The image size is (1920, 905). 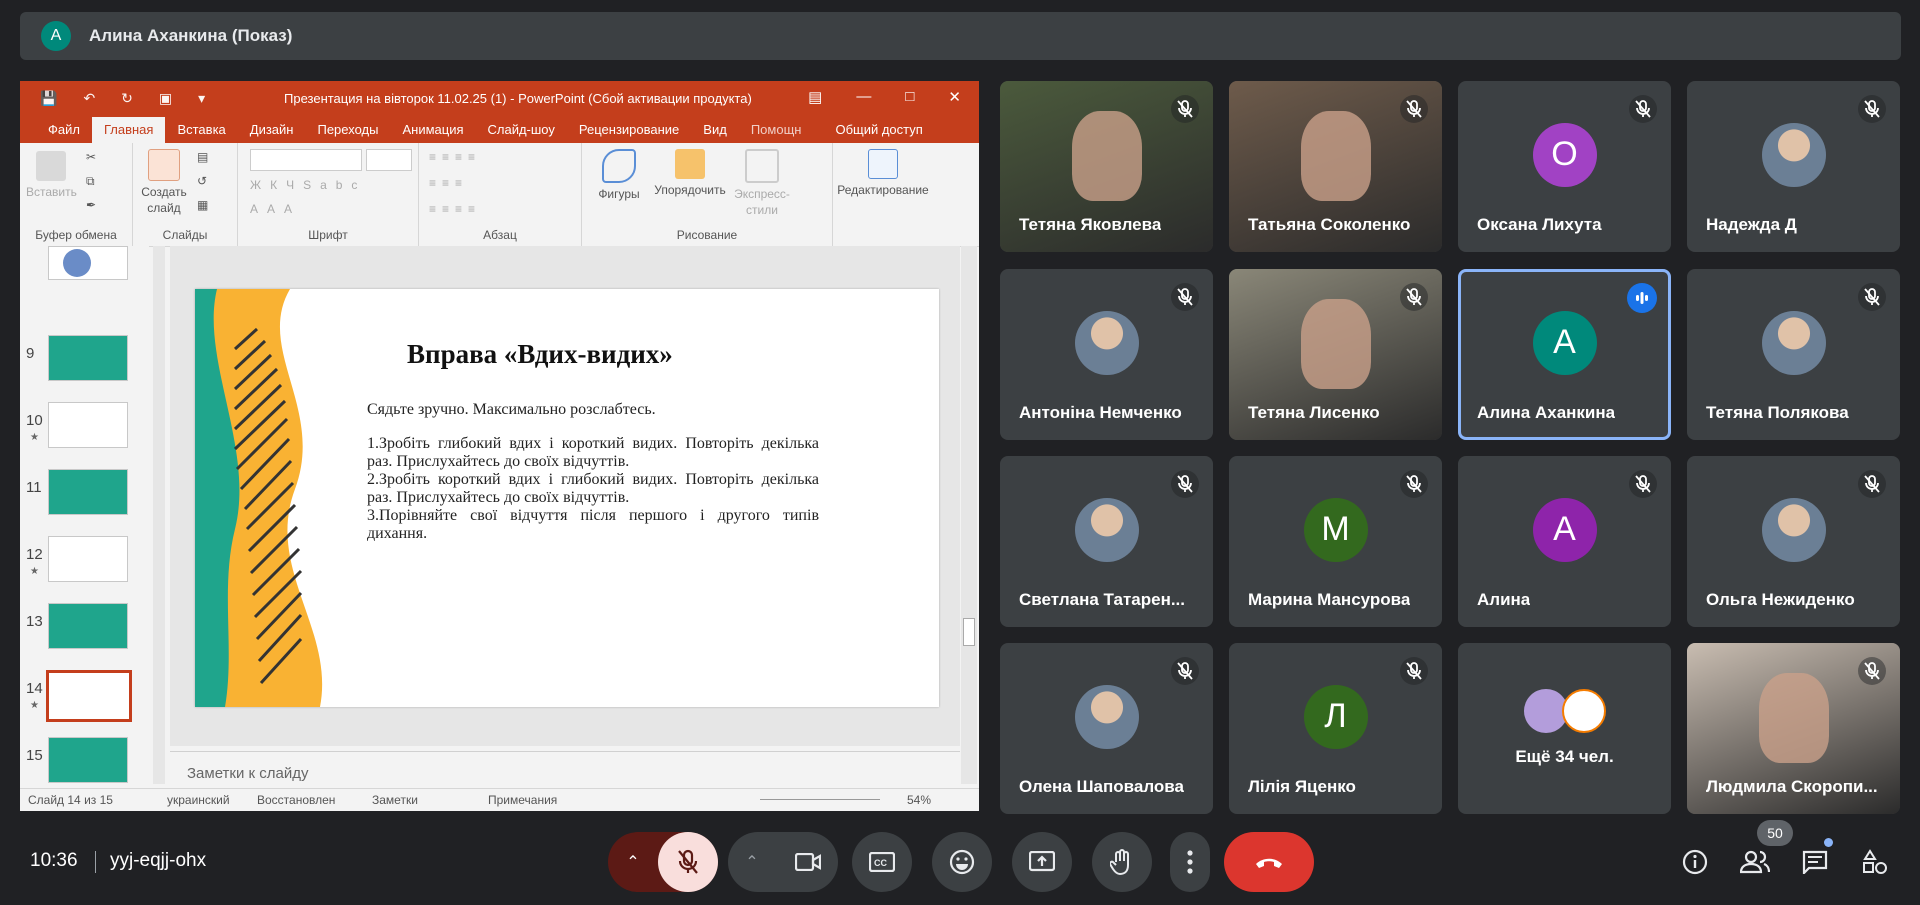 I want to click on customize-icon: ▾, so click(x=202, y=98).